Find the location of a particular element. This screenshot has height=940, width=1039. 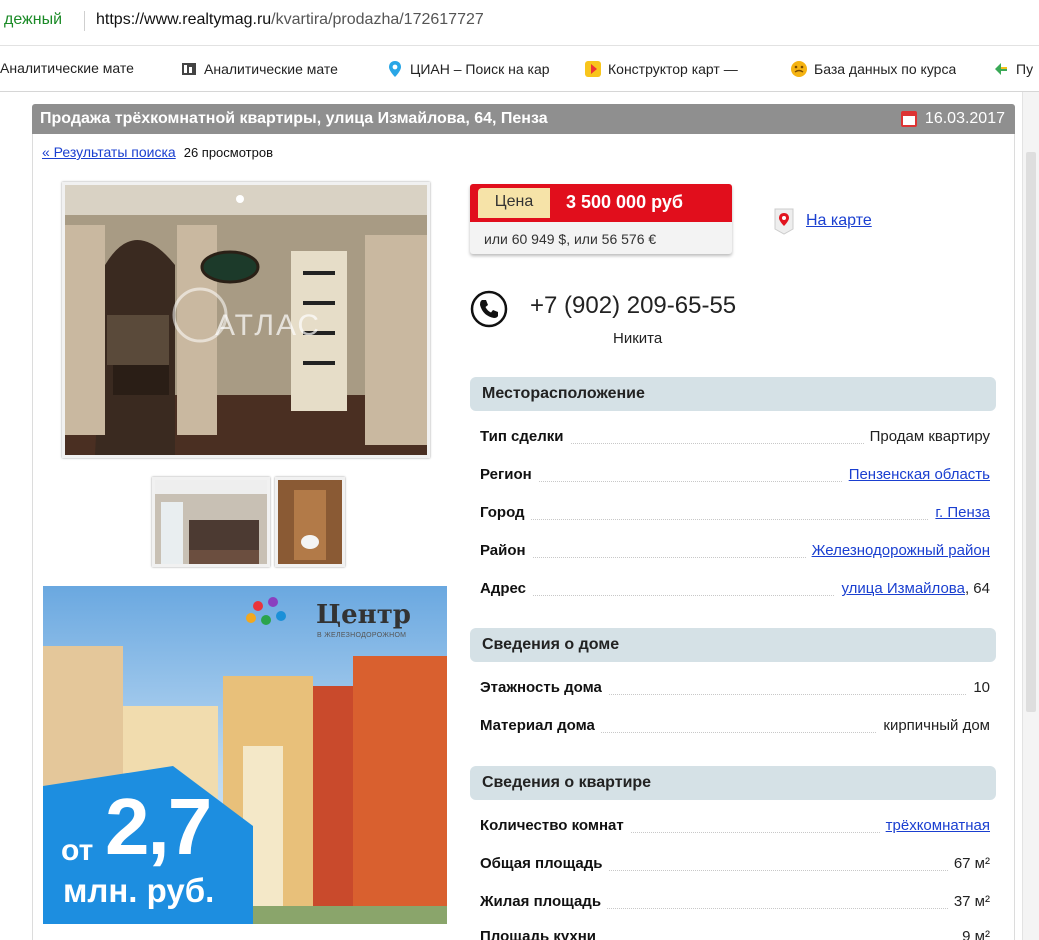

section-apartment-header: Сведения о квартире is located at coordinates (733, 783).